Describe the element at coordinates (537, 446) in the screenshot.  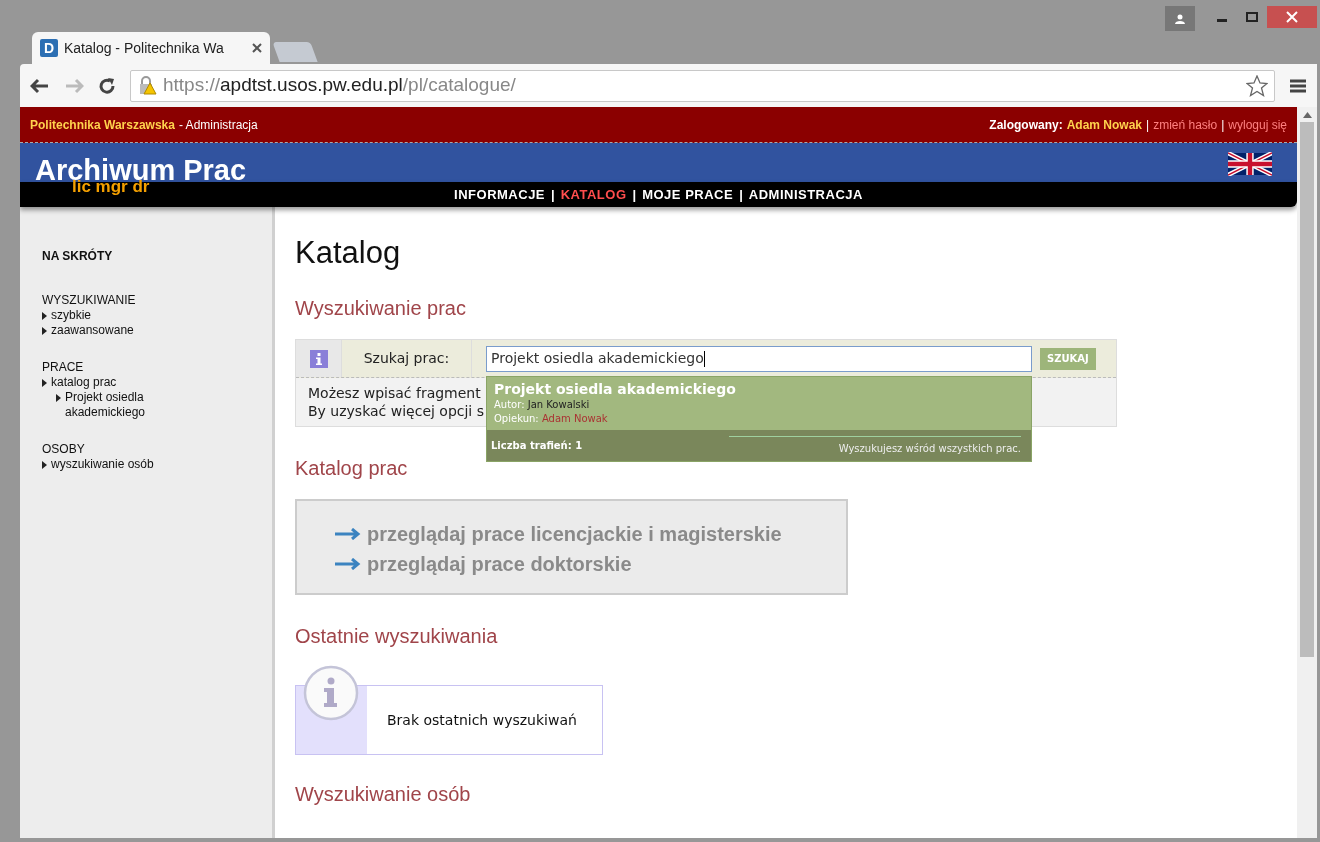
I see `hit-count: Liczba trafień: 1` at that location.